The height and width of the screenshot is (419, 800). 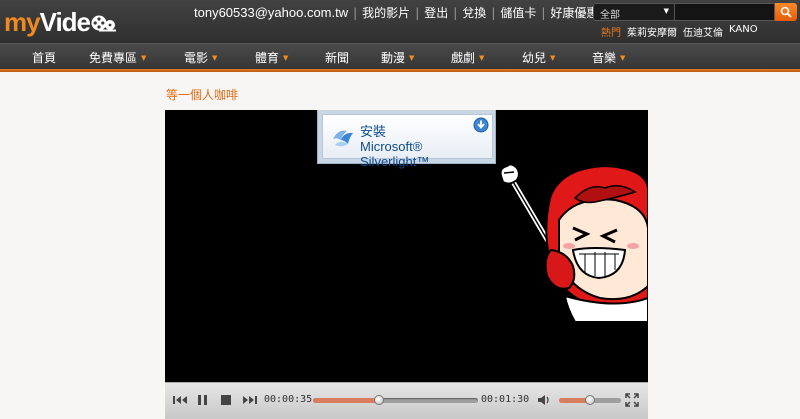 I want to click on myvideo-logo: my Vide, so click(x=60, y=20).